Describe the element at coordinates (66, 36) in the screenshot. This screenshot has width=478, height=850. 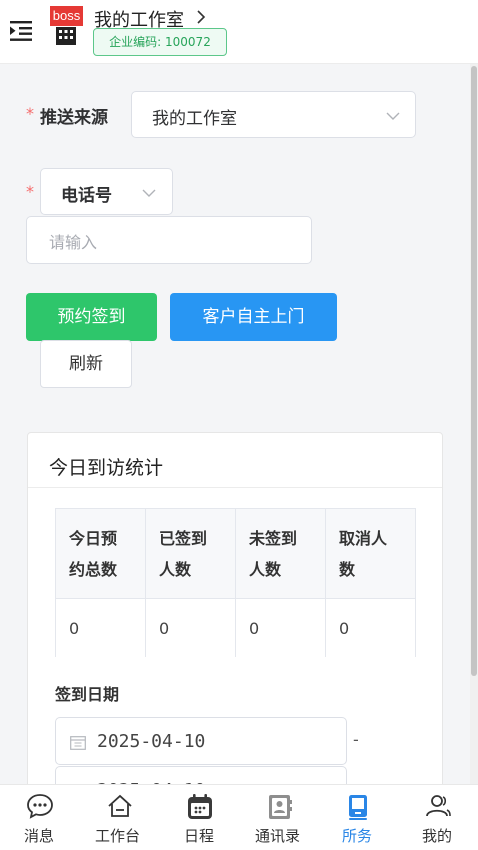
I see `building-icon` at that location.